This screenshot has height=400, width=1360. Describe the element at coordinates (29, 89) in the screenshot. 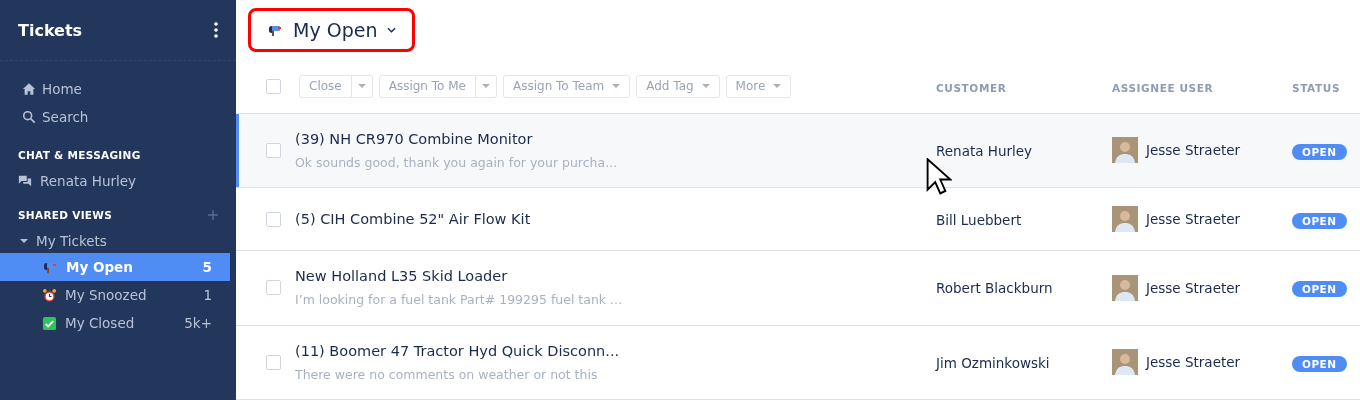

I see `home-icon` at that location.